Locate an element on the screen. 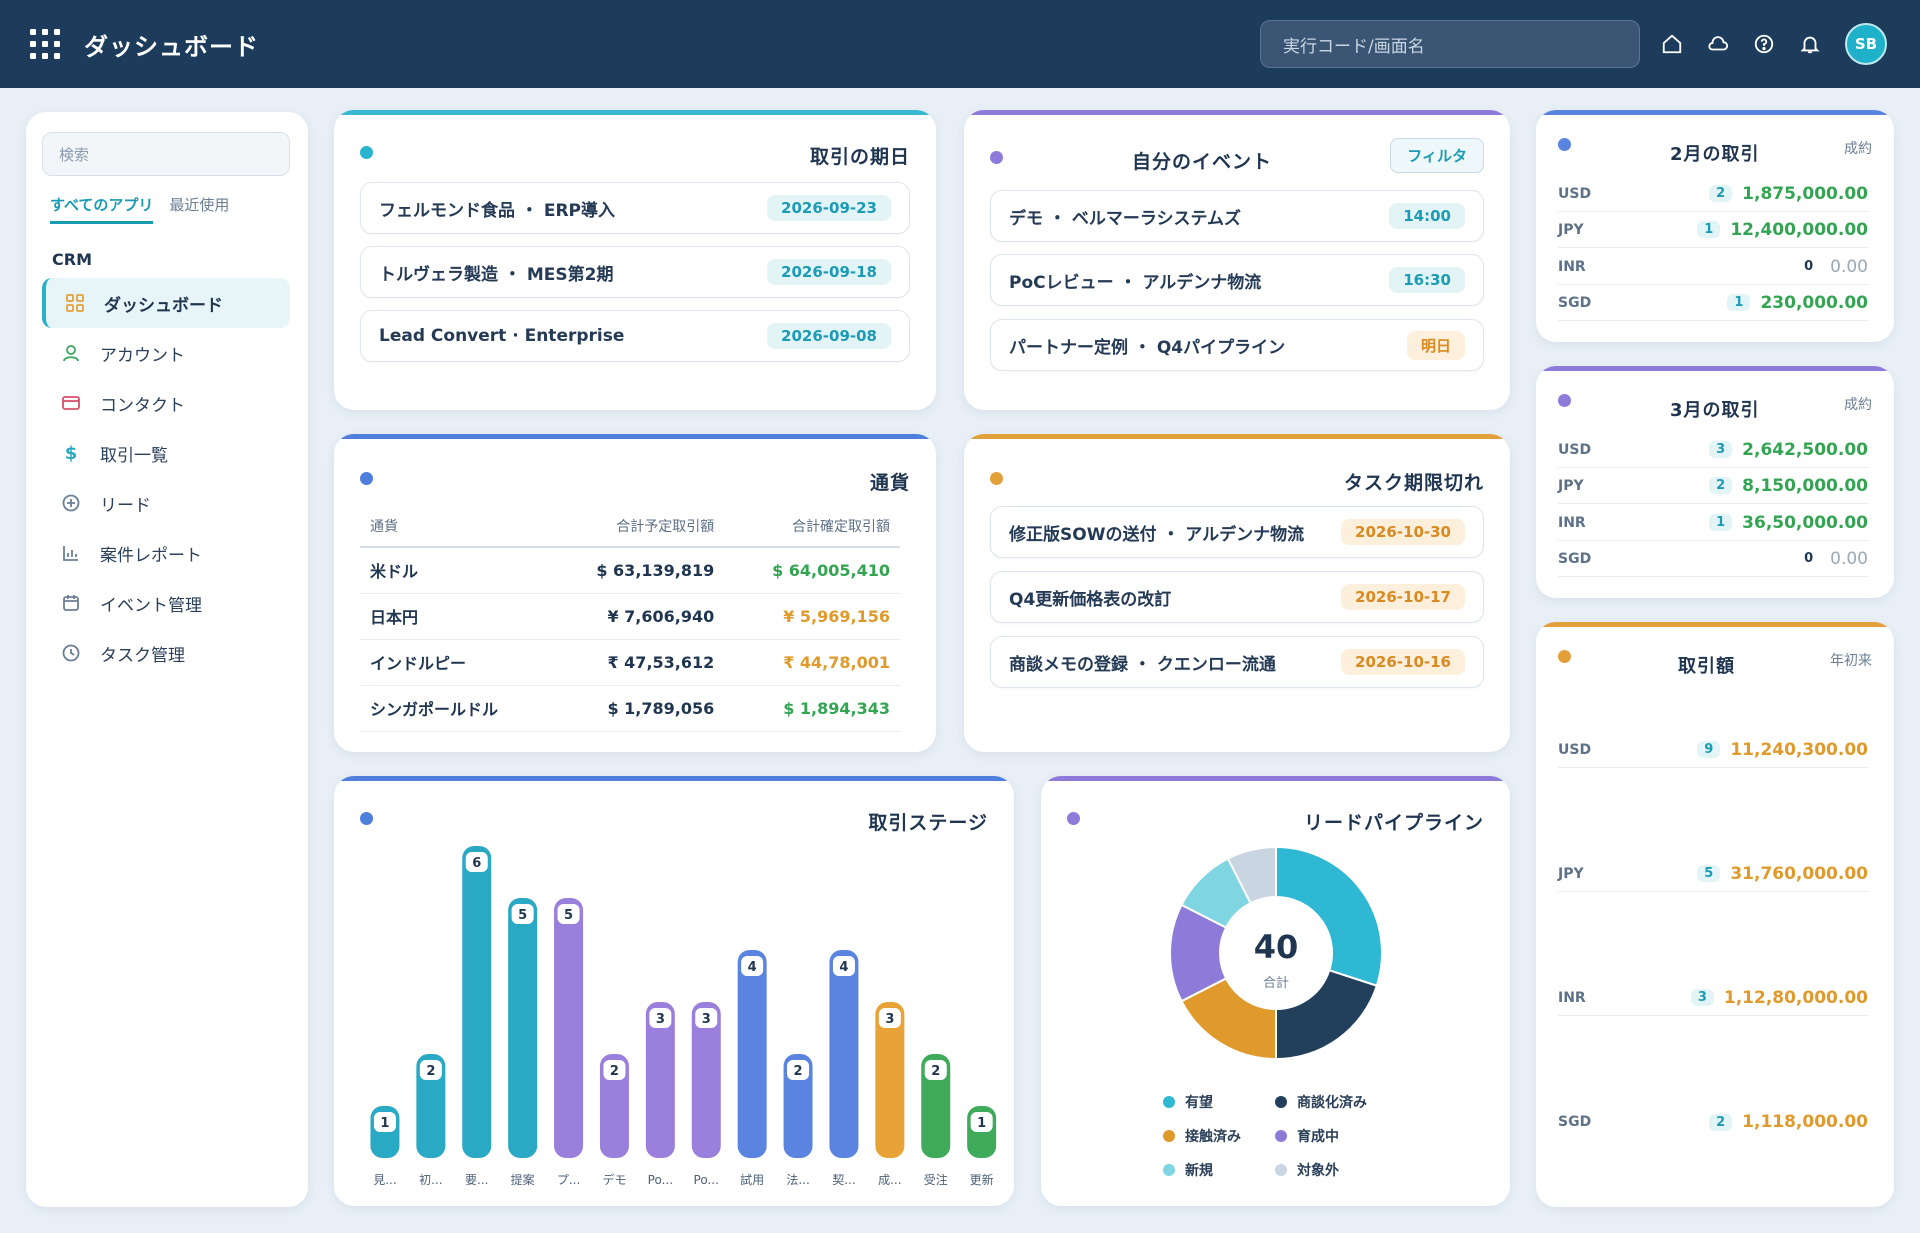 The image size is (1920, 1233). table-row: 米ドル $ 63,139,819 $ 64,005,410 is located at coordinates (630, 570).